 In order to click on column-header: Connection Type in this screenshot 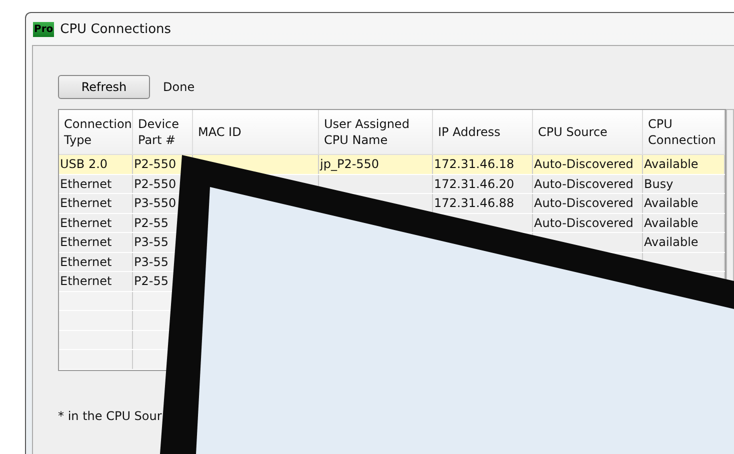, I will do `click(96, 132)`.